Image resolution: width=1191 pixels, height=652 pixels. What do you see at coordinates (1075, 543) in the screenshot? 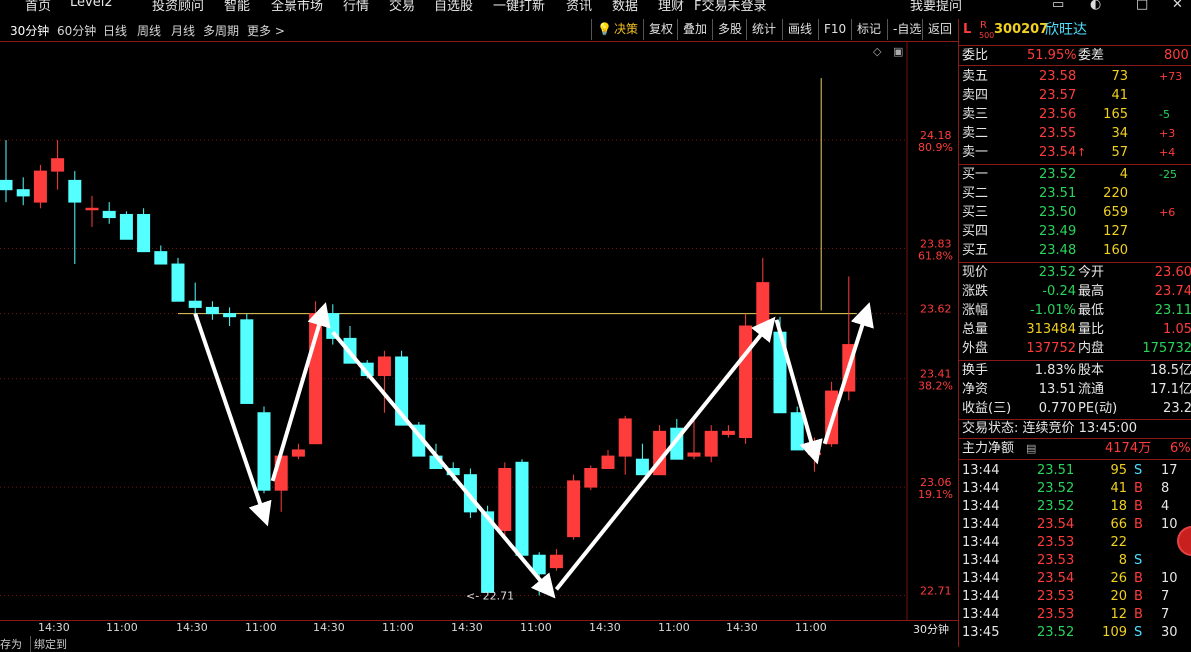
I see `tick-row: 13:44 23.53 22` at bounding box center [1075, 543].